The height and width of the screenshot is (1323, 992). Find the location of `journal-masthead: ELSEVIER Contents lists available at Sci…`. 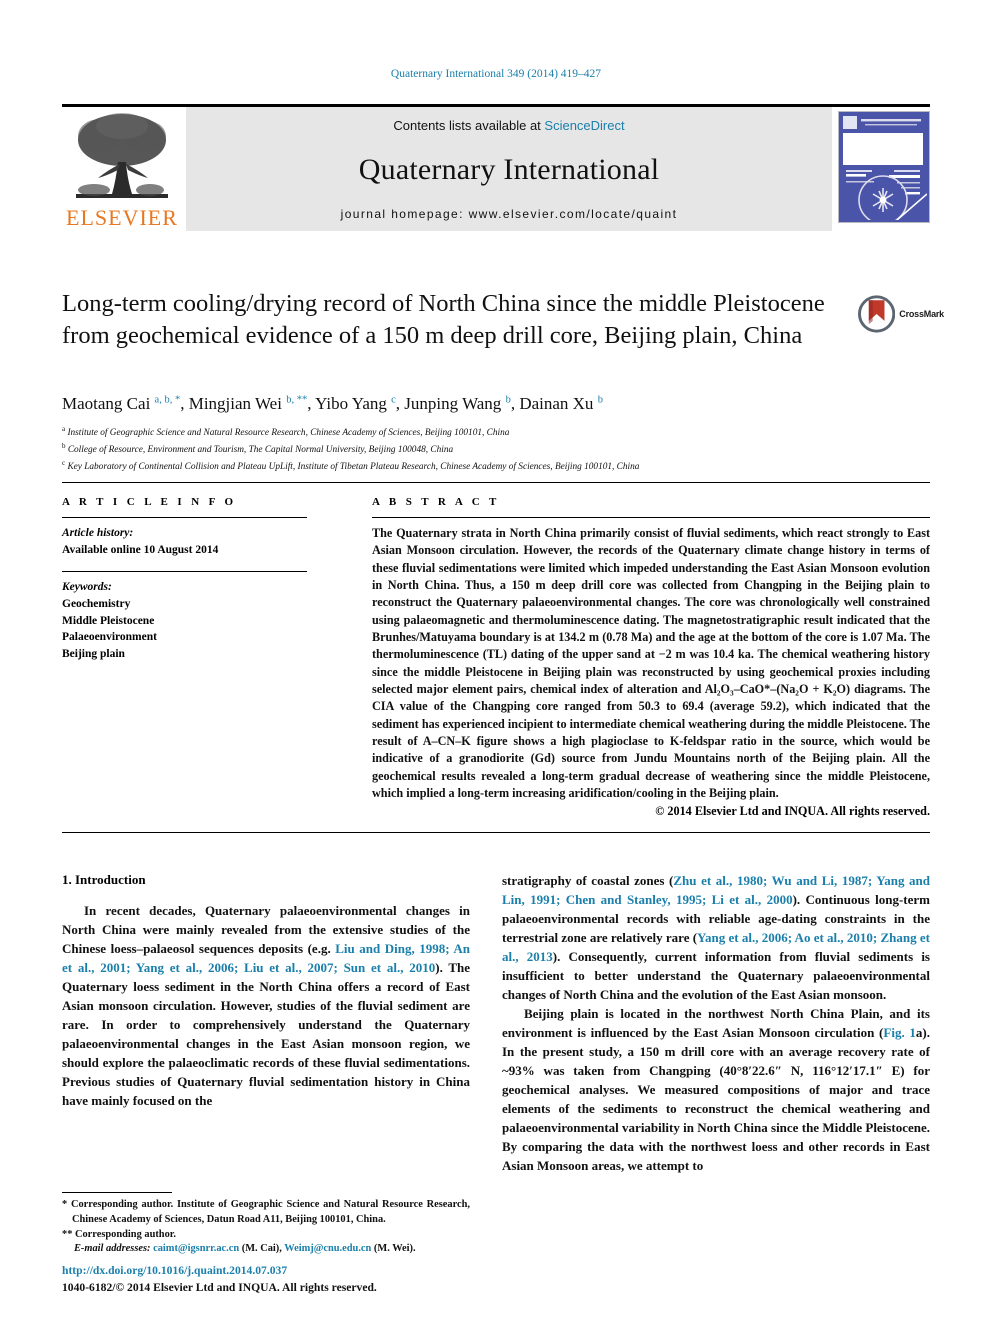

journal-masthead: ELSEVIER Contents lists available at Sci… is located at coordinates (496, 167).